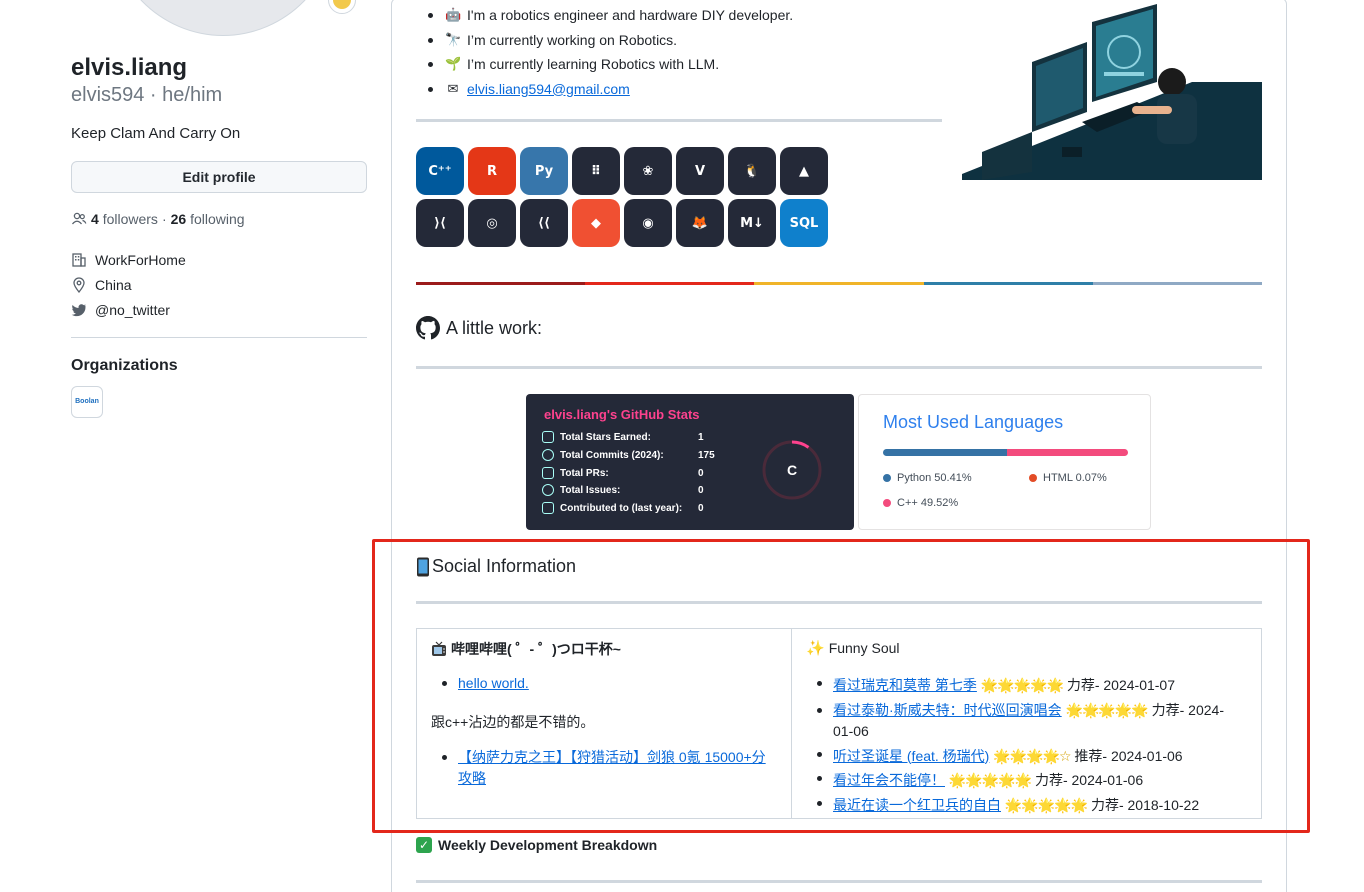 This screenshot has width=1364, height=892. Describe the element at coordinates (492, 223) in the screenshot. I see `blender-icon: ◎` at that location.